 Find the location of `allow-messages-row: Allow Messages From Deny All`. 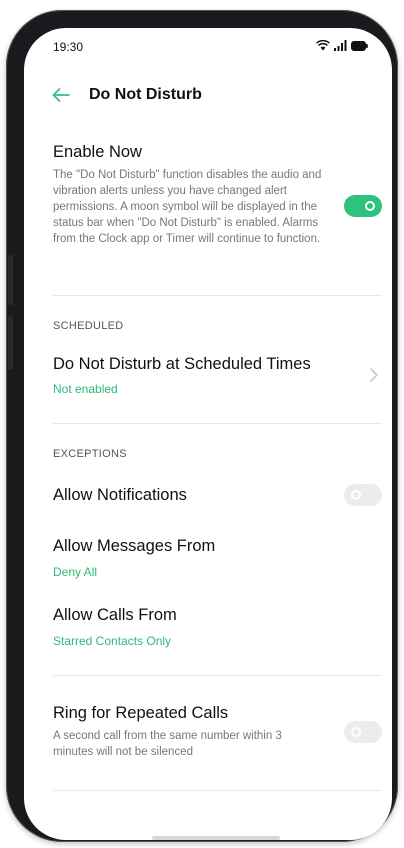

allow-messages-row: Allow Messages From Deny All is located at coordinates (208, 559).